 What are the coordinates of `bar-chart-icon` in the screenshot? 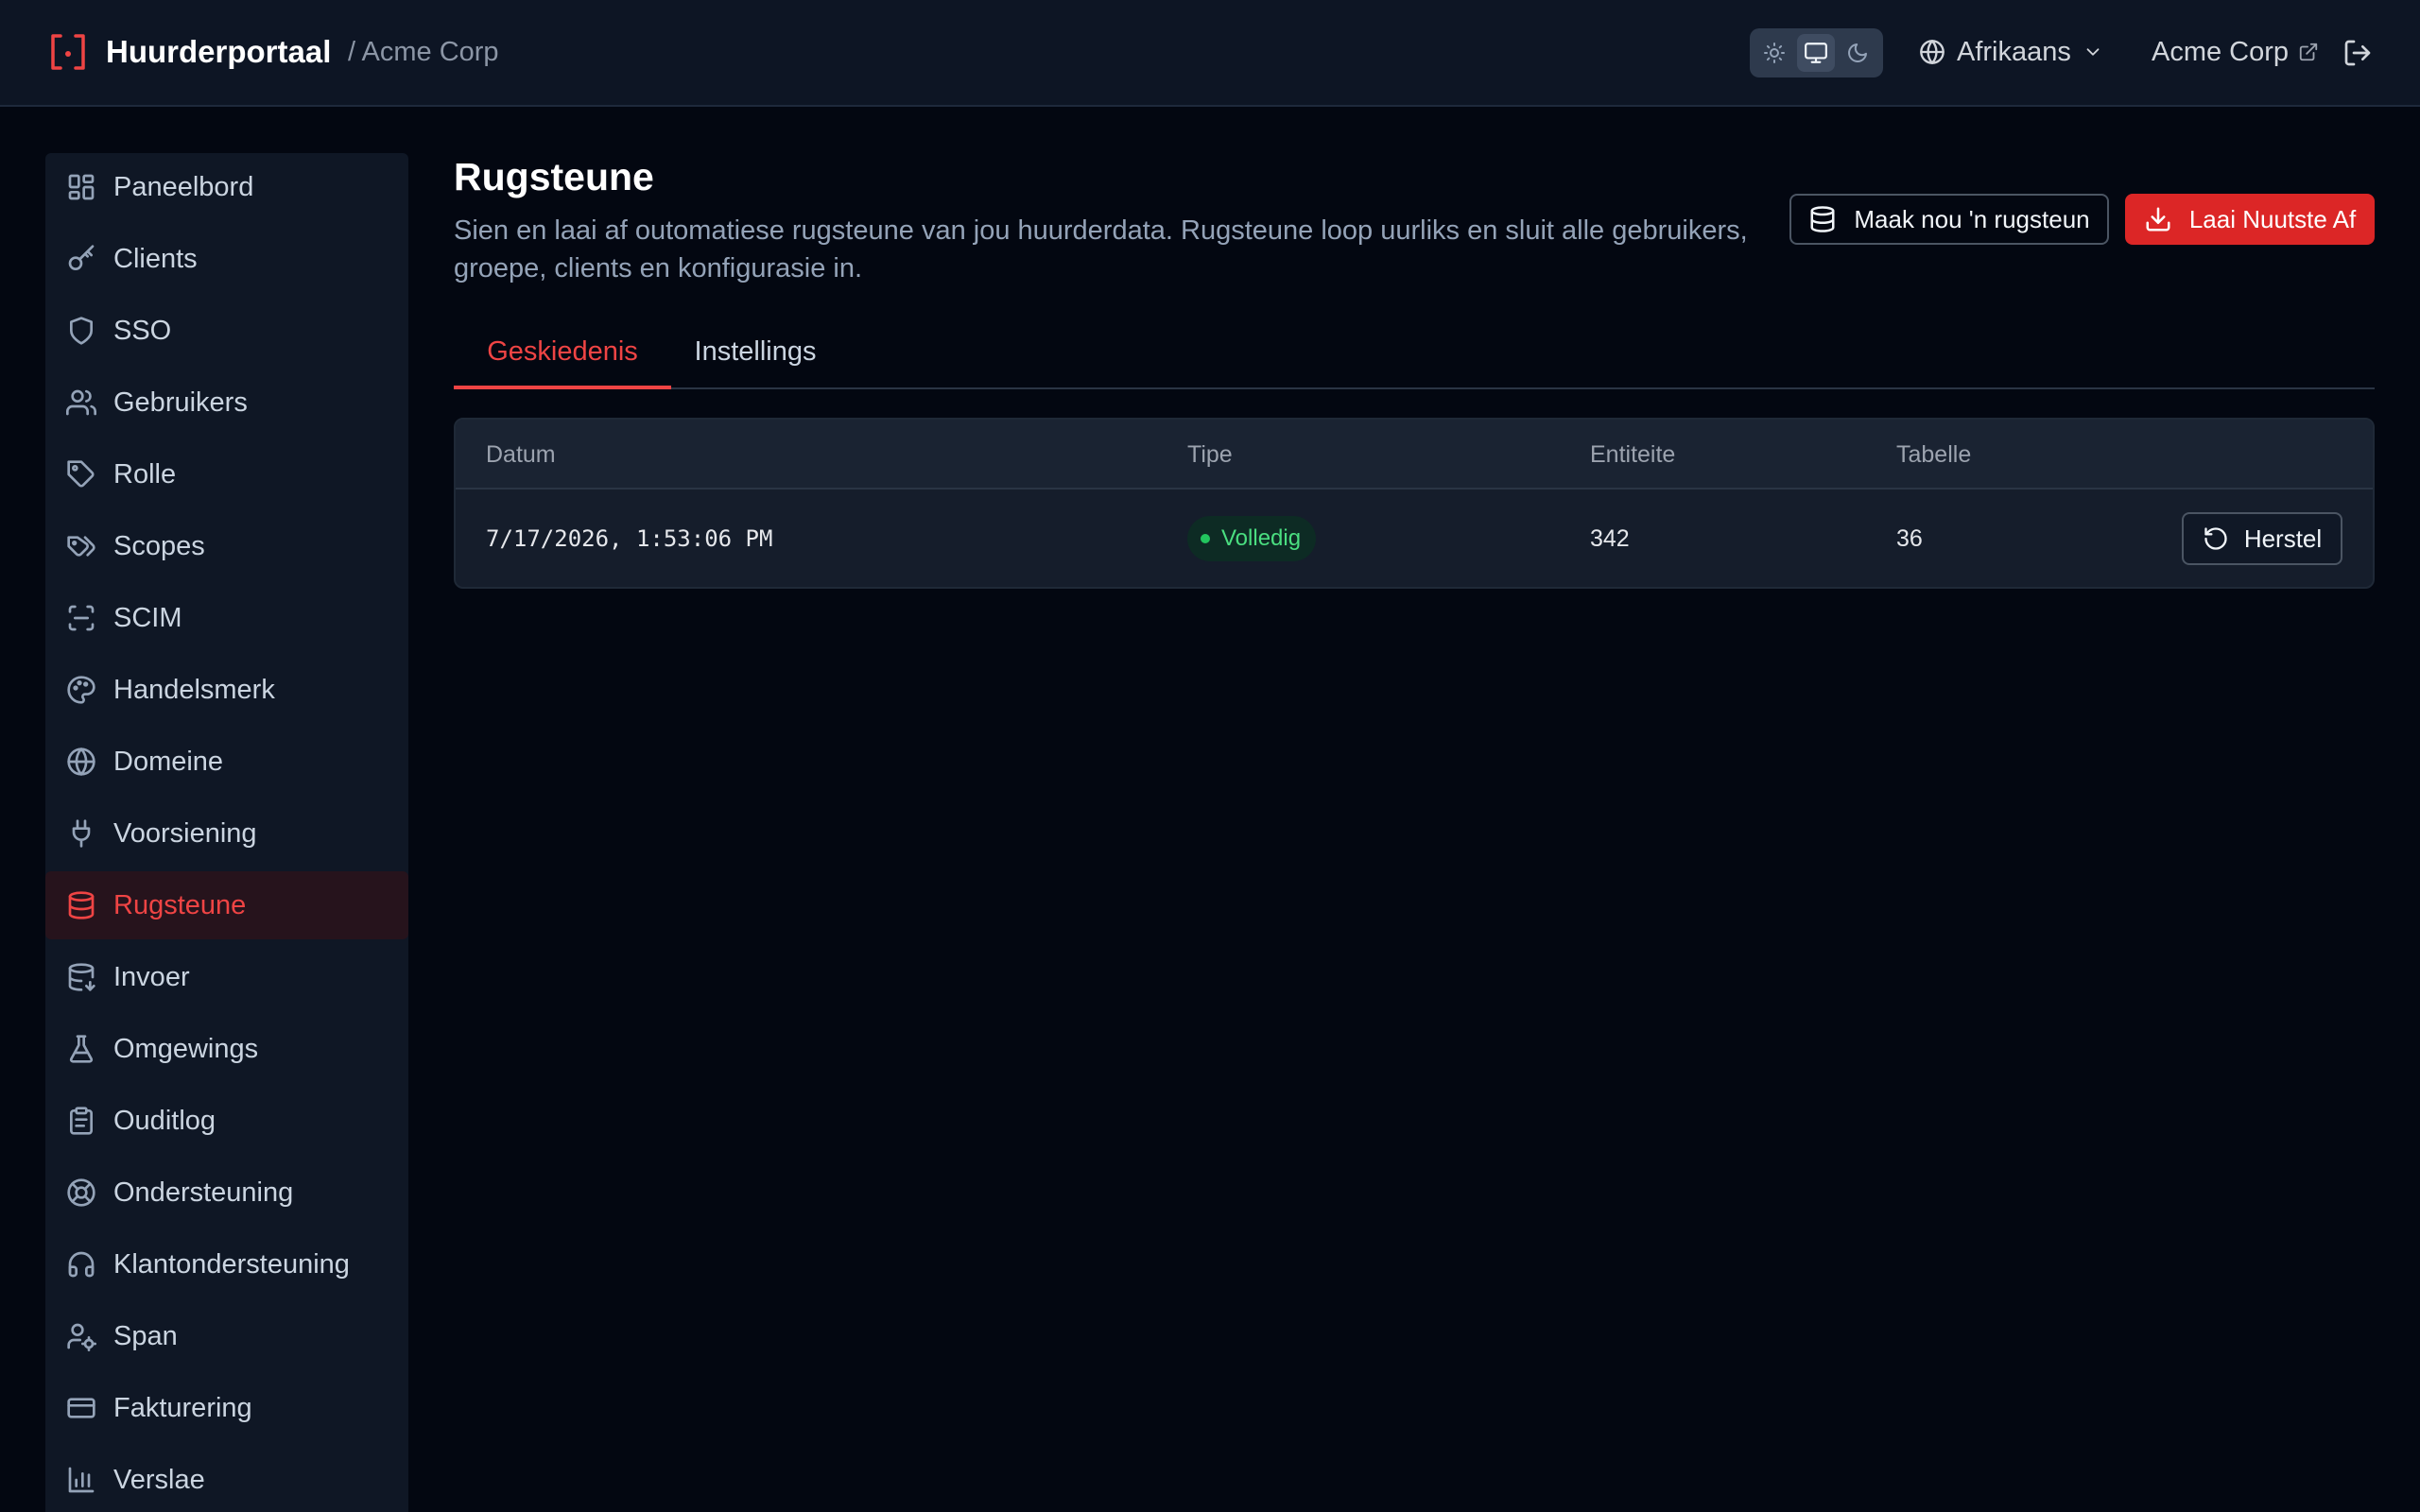 It's located at (81, 1480).